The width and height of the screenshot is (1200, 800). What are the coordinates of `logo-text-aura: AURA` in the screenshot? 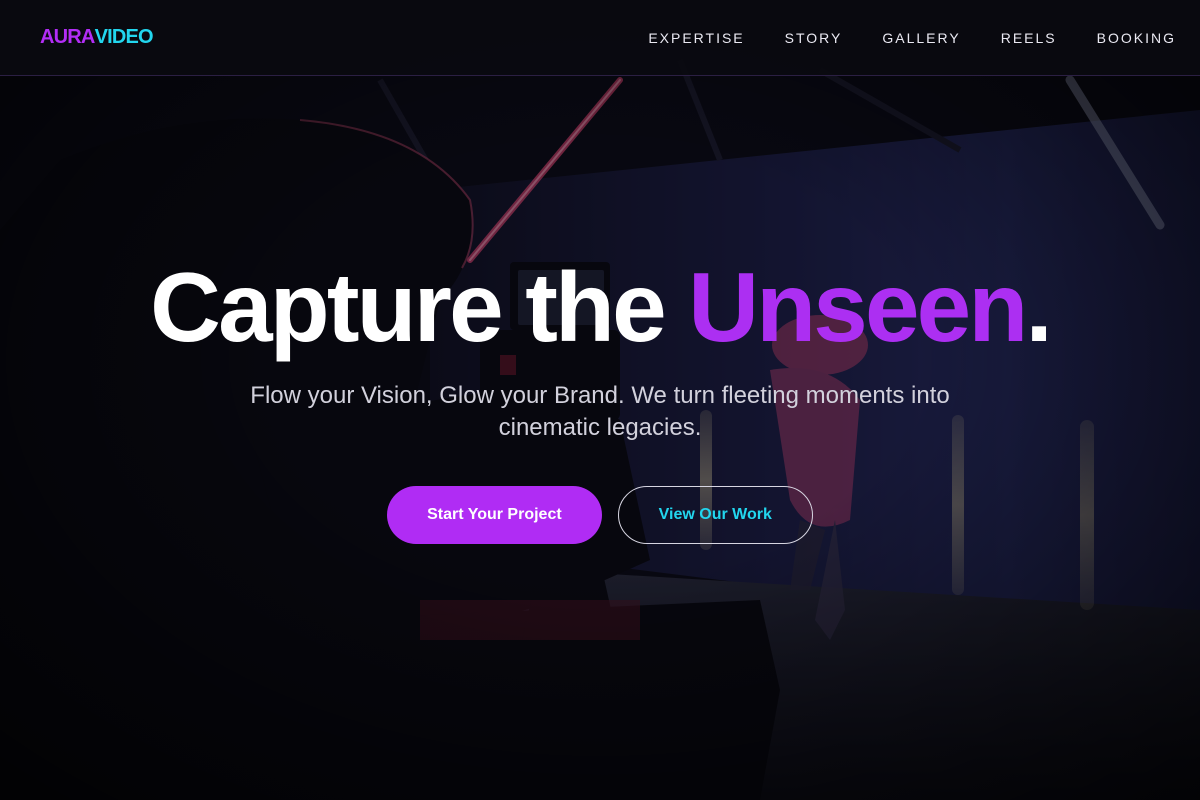 It's located at (67, 37).